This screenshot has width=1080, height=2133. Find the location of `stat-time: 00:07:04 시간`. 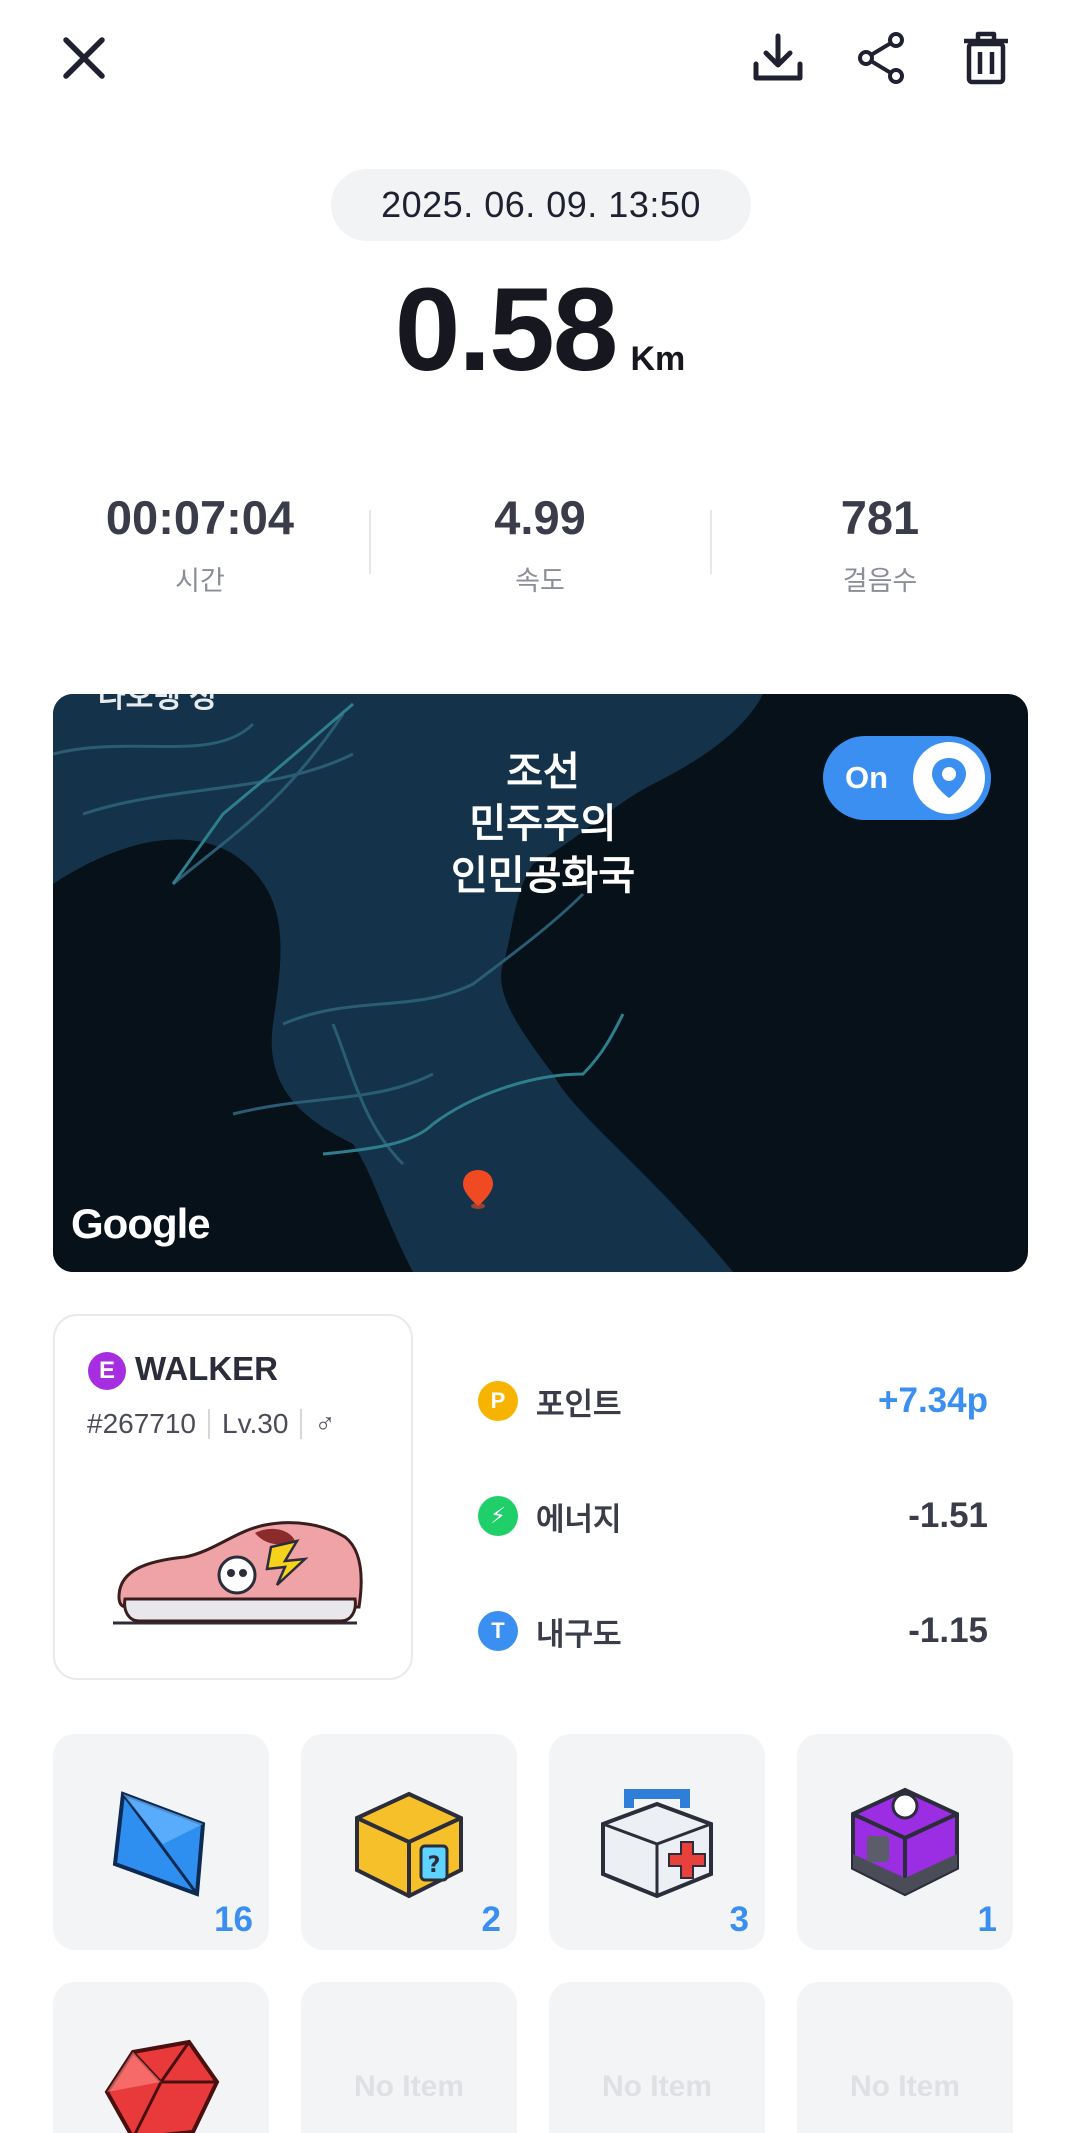

stat-time: 00:07:04 시간 is located at coordinates (200, 544).